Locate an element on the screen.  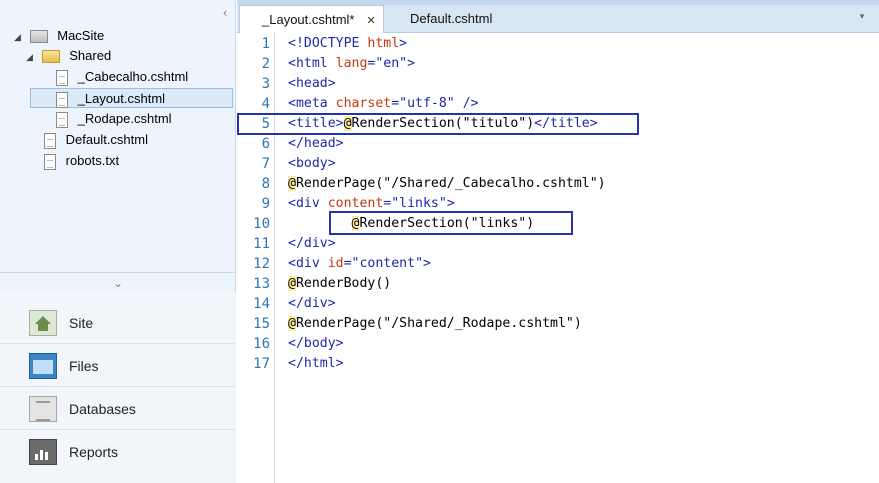
nav-item-label: Site is located at coordinates (81, 323).